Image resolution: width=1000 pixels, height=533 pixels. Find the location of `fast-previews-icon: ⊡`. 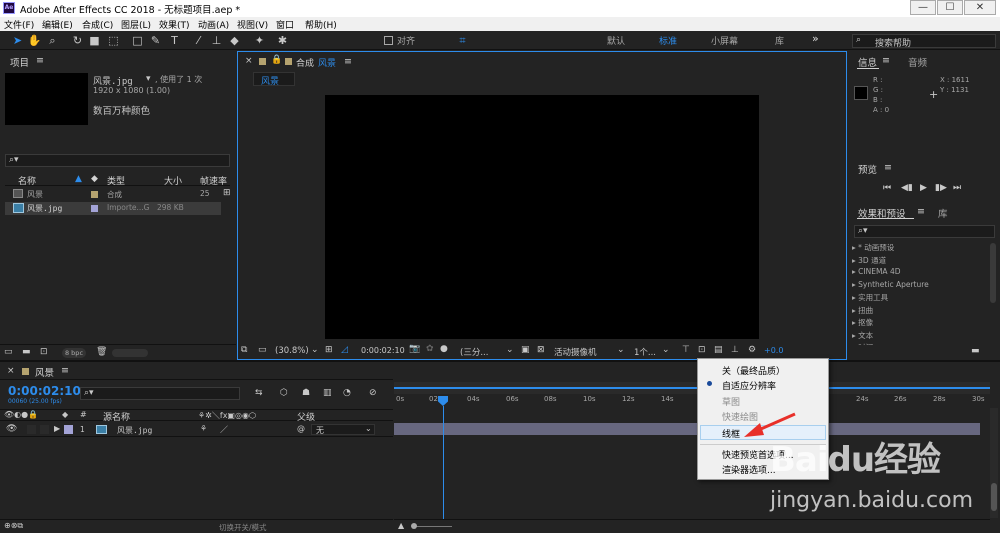

fast-previews-icon: ⊡ is located at coordinates (702, 350).